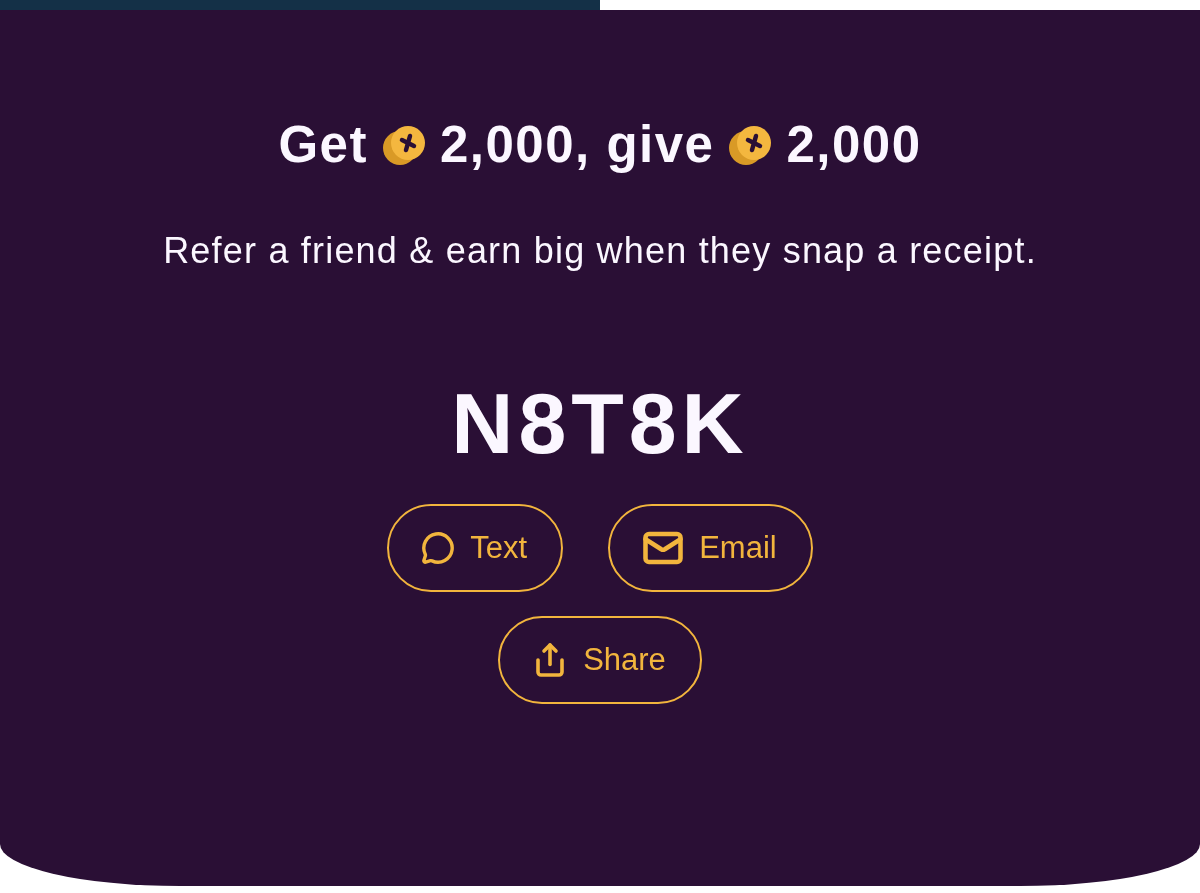 The image size is (1200, 893). Describe the element at coordinates (600, 423) in the screenshot. I see `referral-code: N8T8K` at that location.